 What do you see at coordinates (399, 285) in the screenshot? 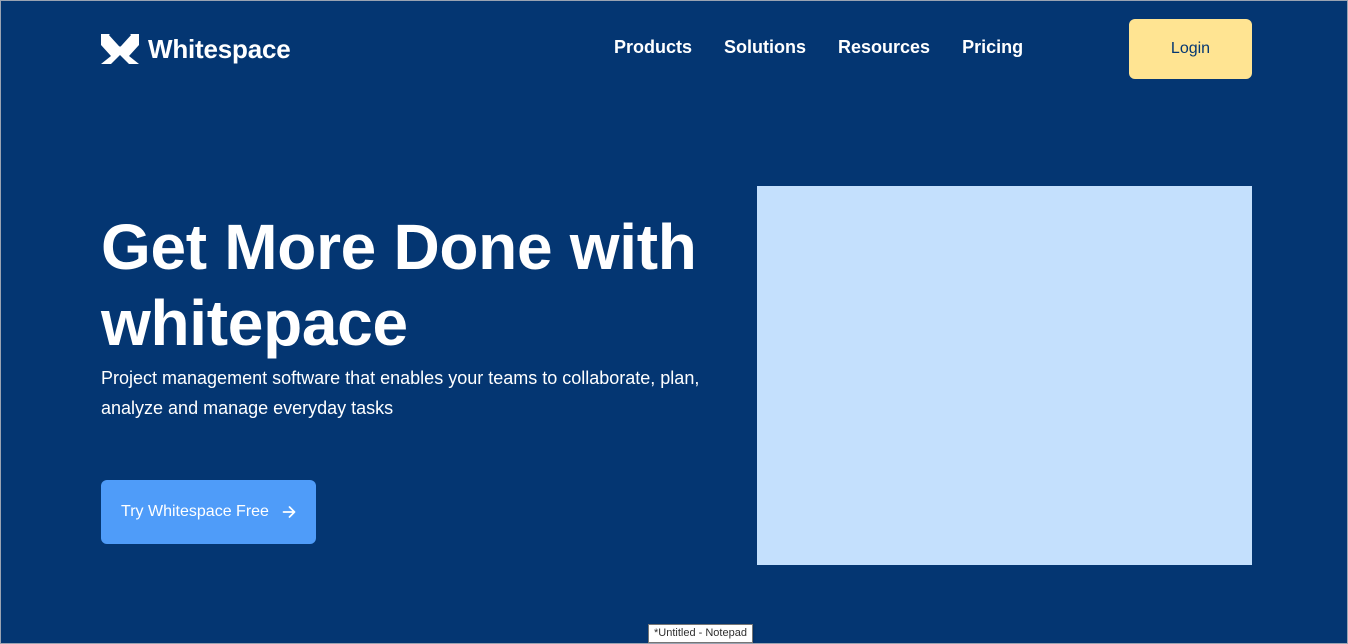
I see `hero-title: Get More Done with whitepace` at bounding box center [399, 285].